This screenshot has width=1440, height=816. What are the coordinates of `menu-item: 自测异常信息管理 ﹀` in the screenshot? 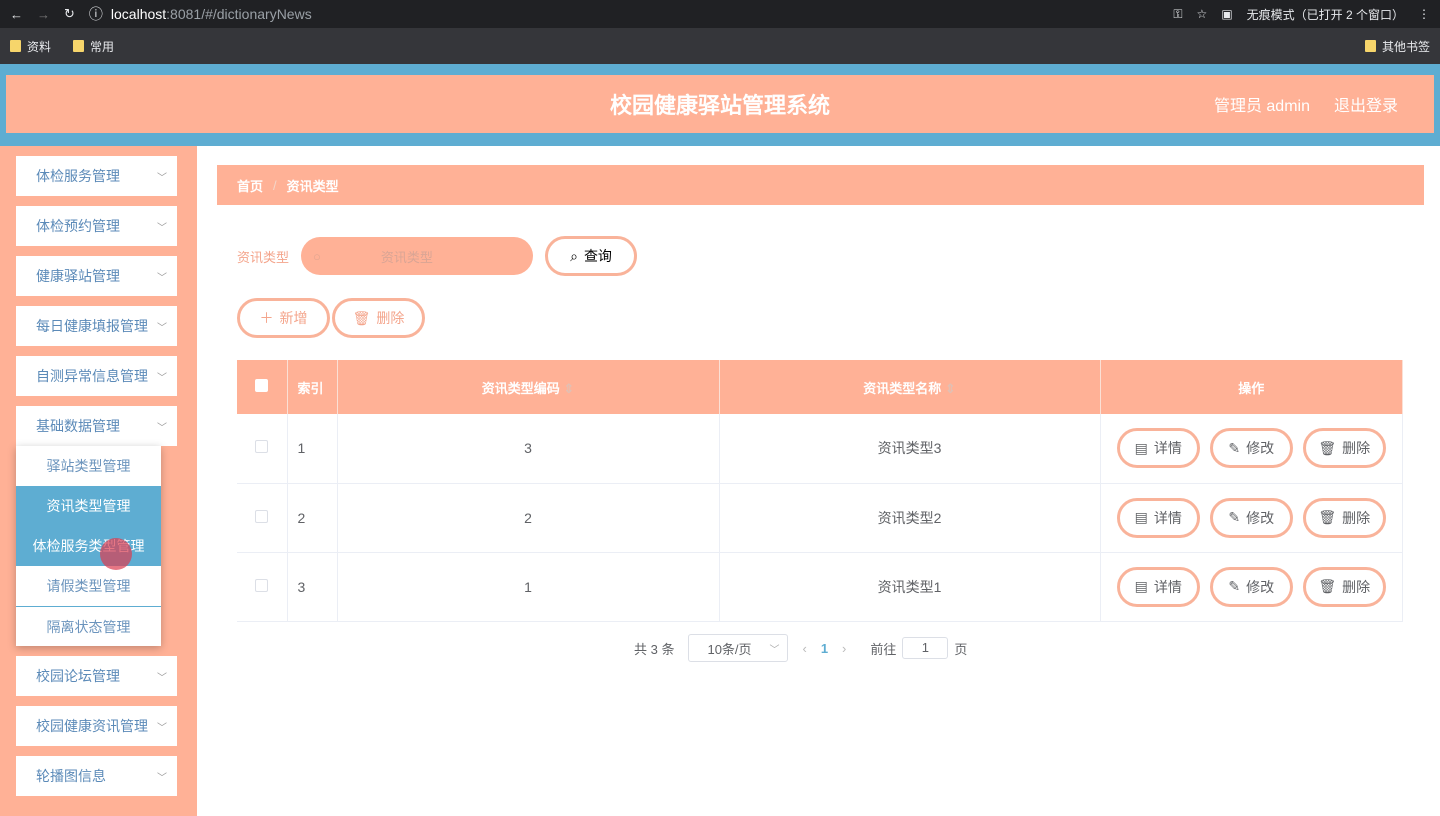 It's located at (96, 376).